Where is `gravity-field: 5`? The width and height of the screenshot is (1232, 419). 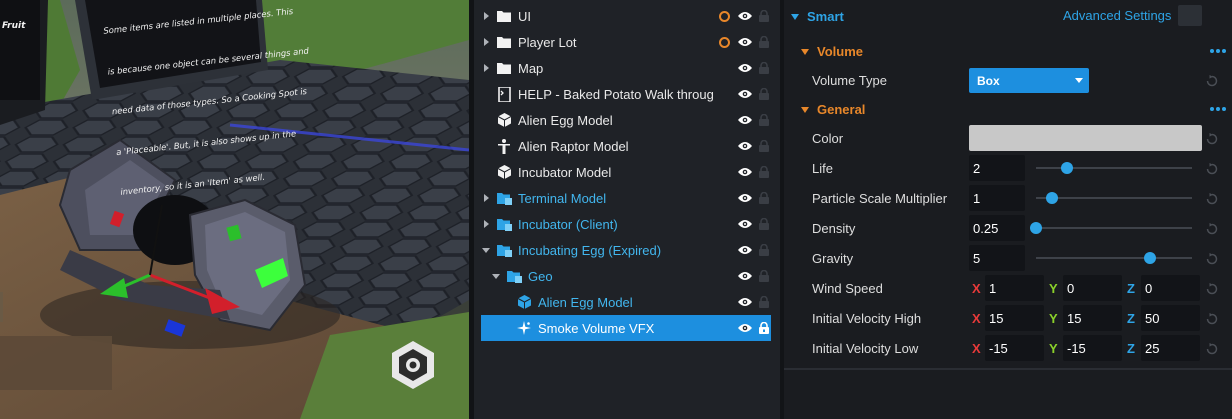 gravity-field: 5 is located at coordinates (997, 258).